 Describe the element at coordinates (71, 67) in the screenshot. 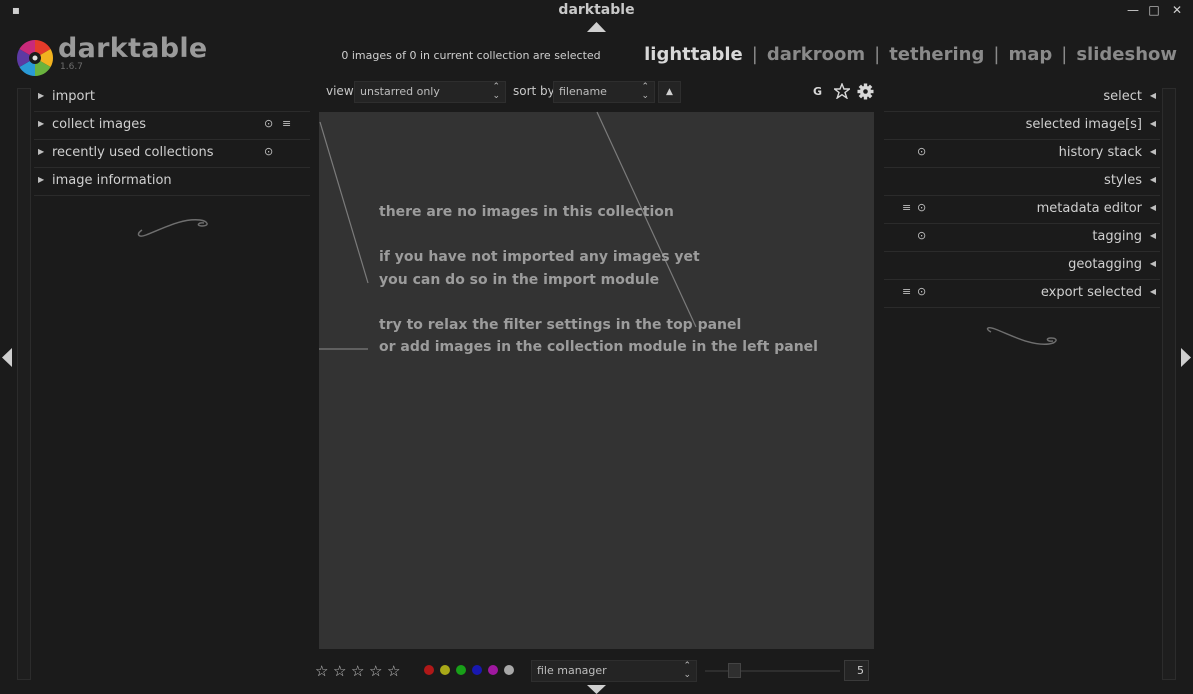

I see `app-version: 1.6.7` at that location.